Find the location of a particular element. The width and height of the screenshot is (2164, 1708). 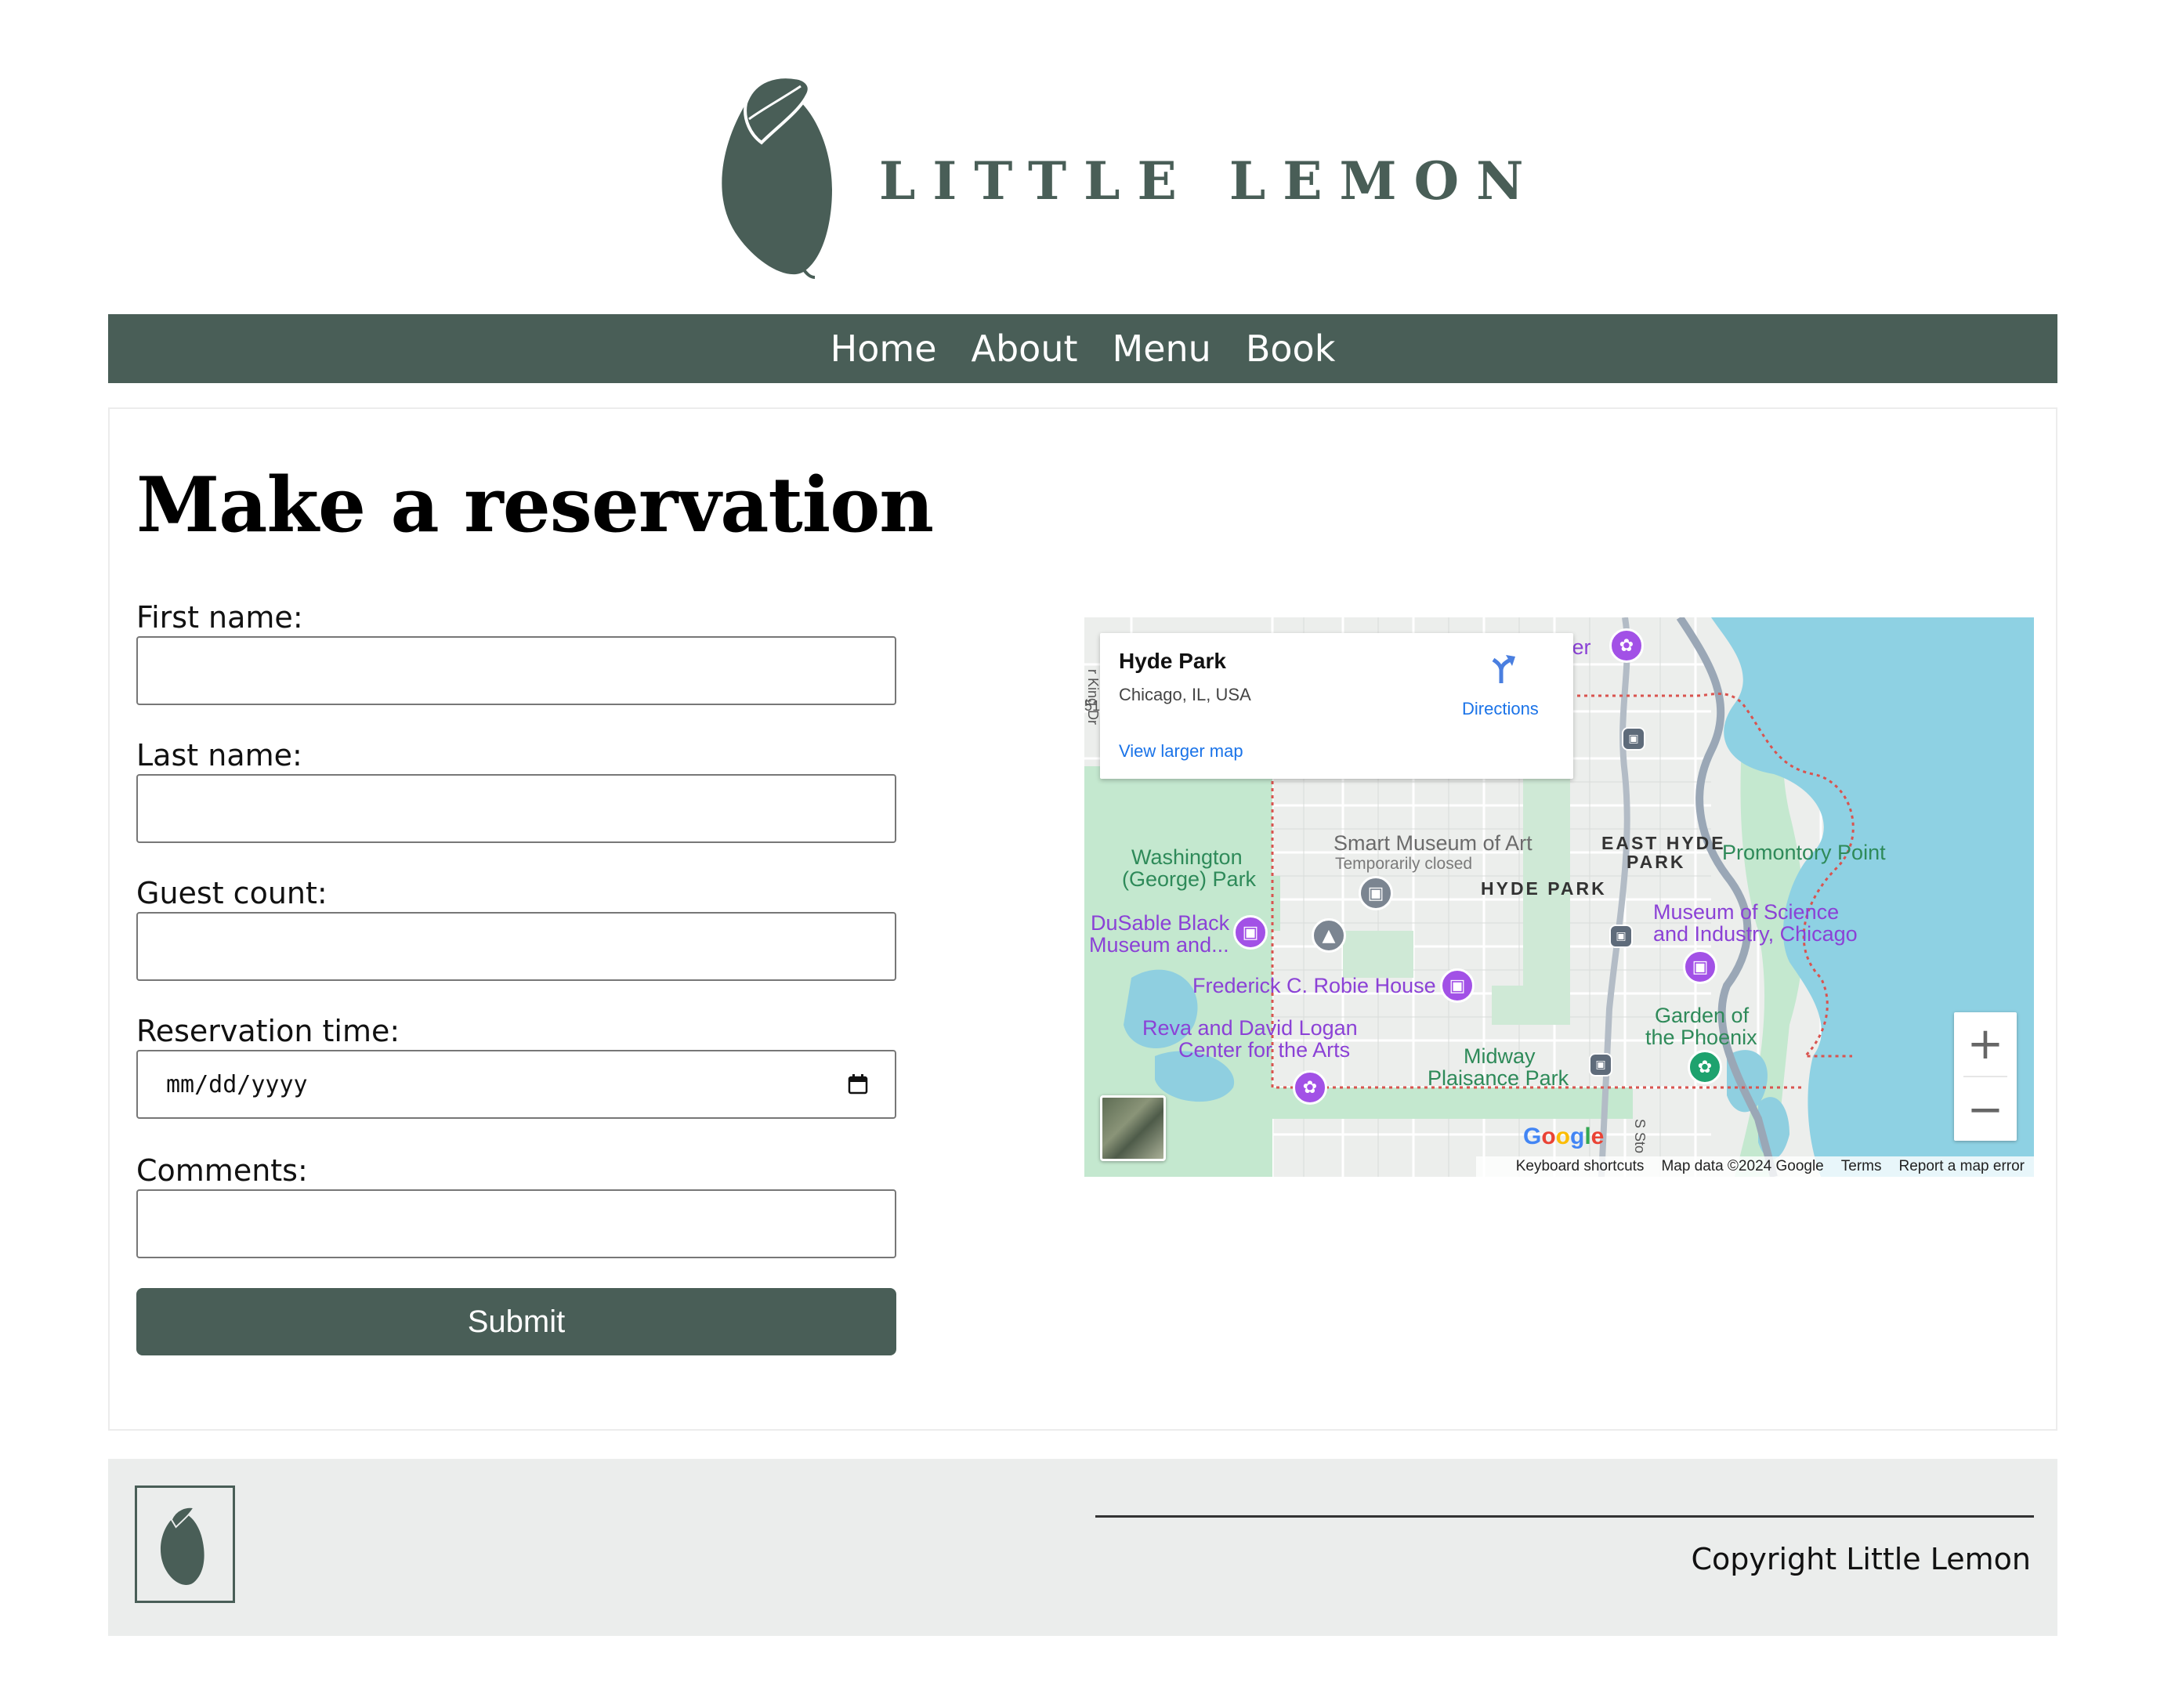

map-label-promontory-point: Promontory Point is located at coordinates (1804, 852).